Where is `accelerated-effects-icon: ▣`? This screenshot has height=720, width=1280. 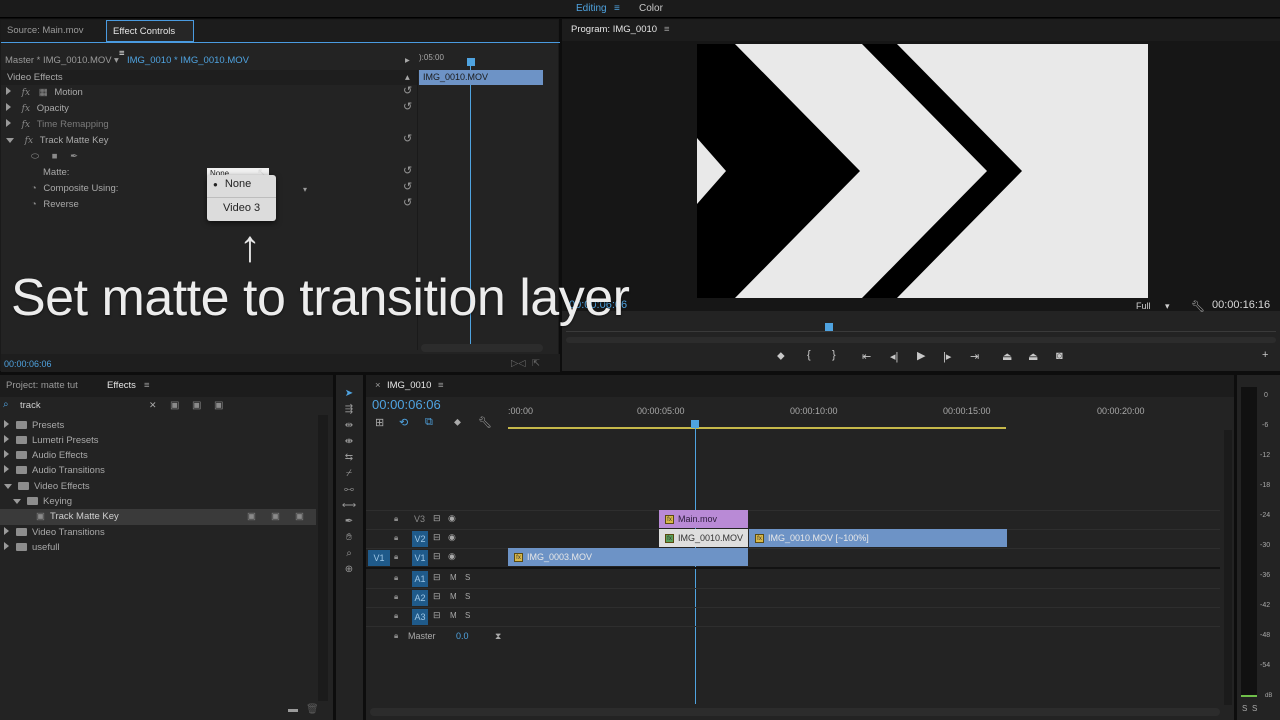
accelerated-effects-icon: ▣ is located at coordinates (174, 405).